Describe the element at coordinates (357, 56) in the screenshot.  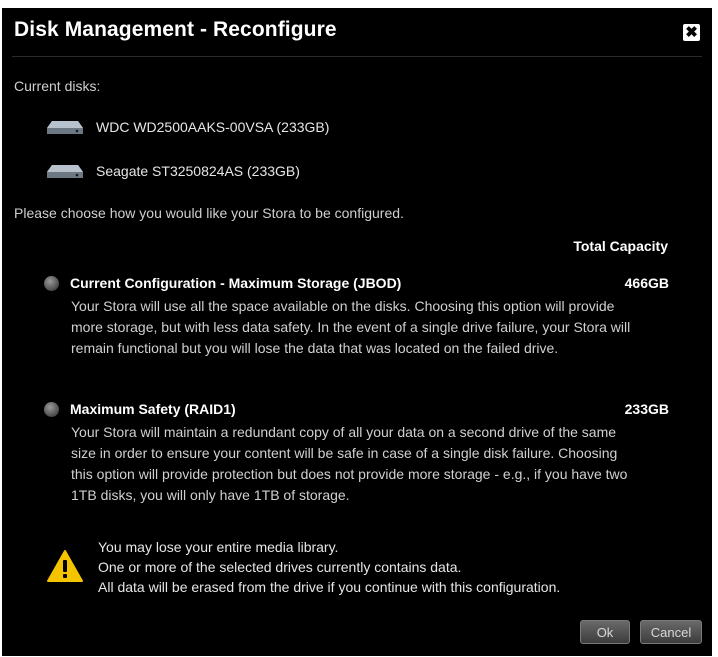
I see `title-divider` at that location.